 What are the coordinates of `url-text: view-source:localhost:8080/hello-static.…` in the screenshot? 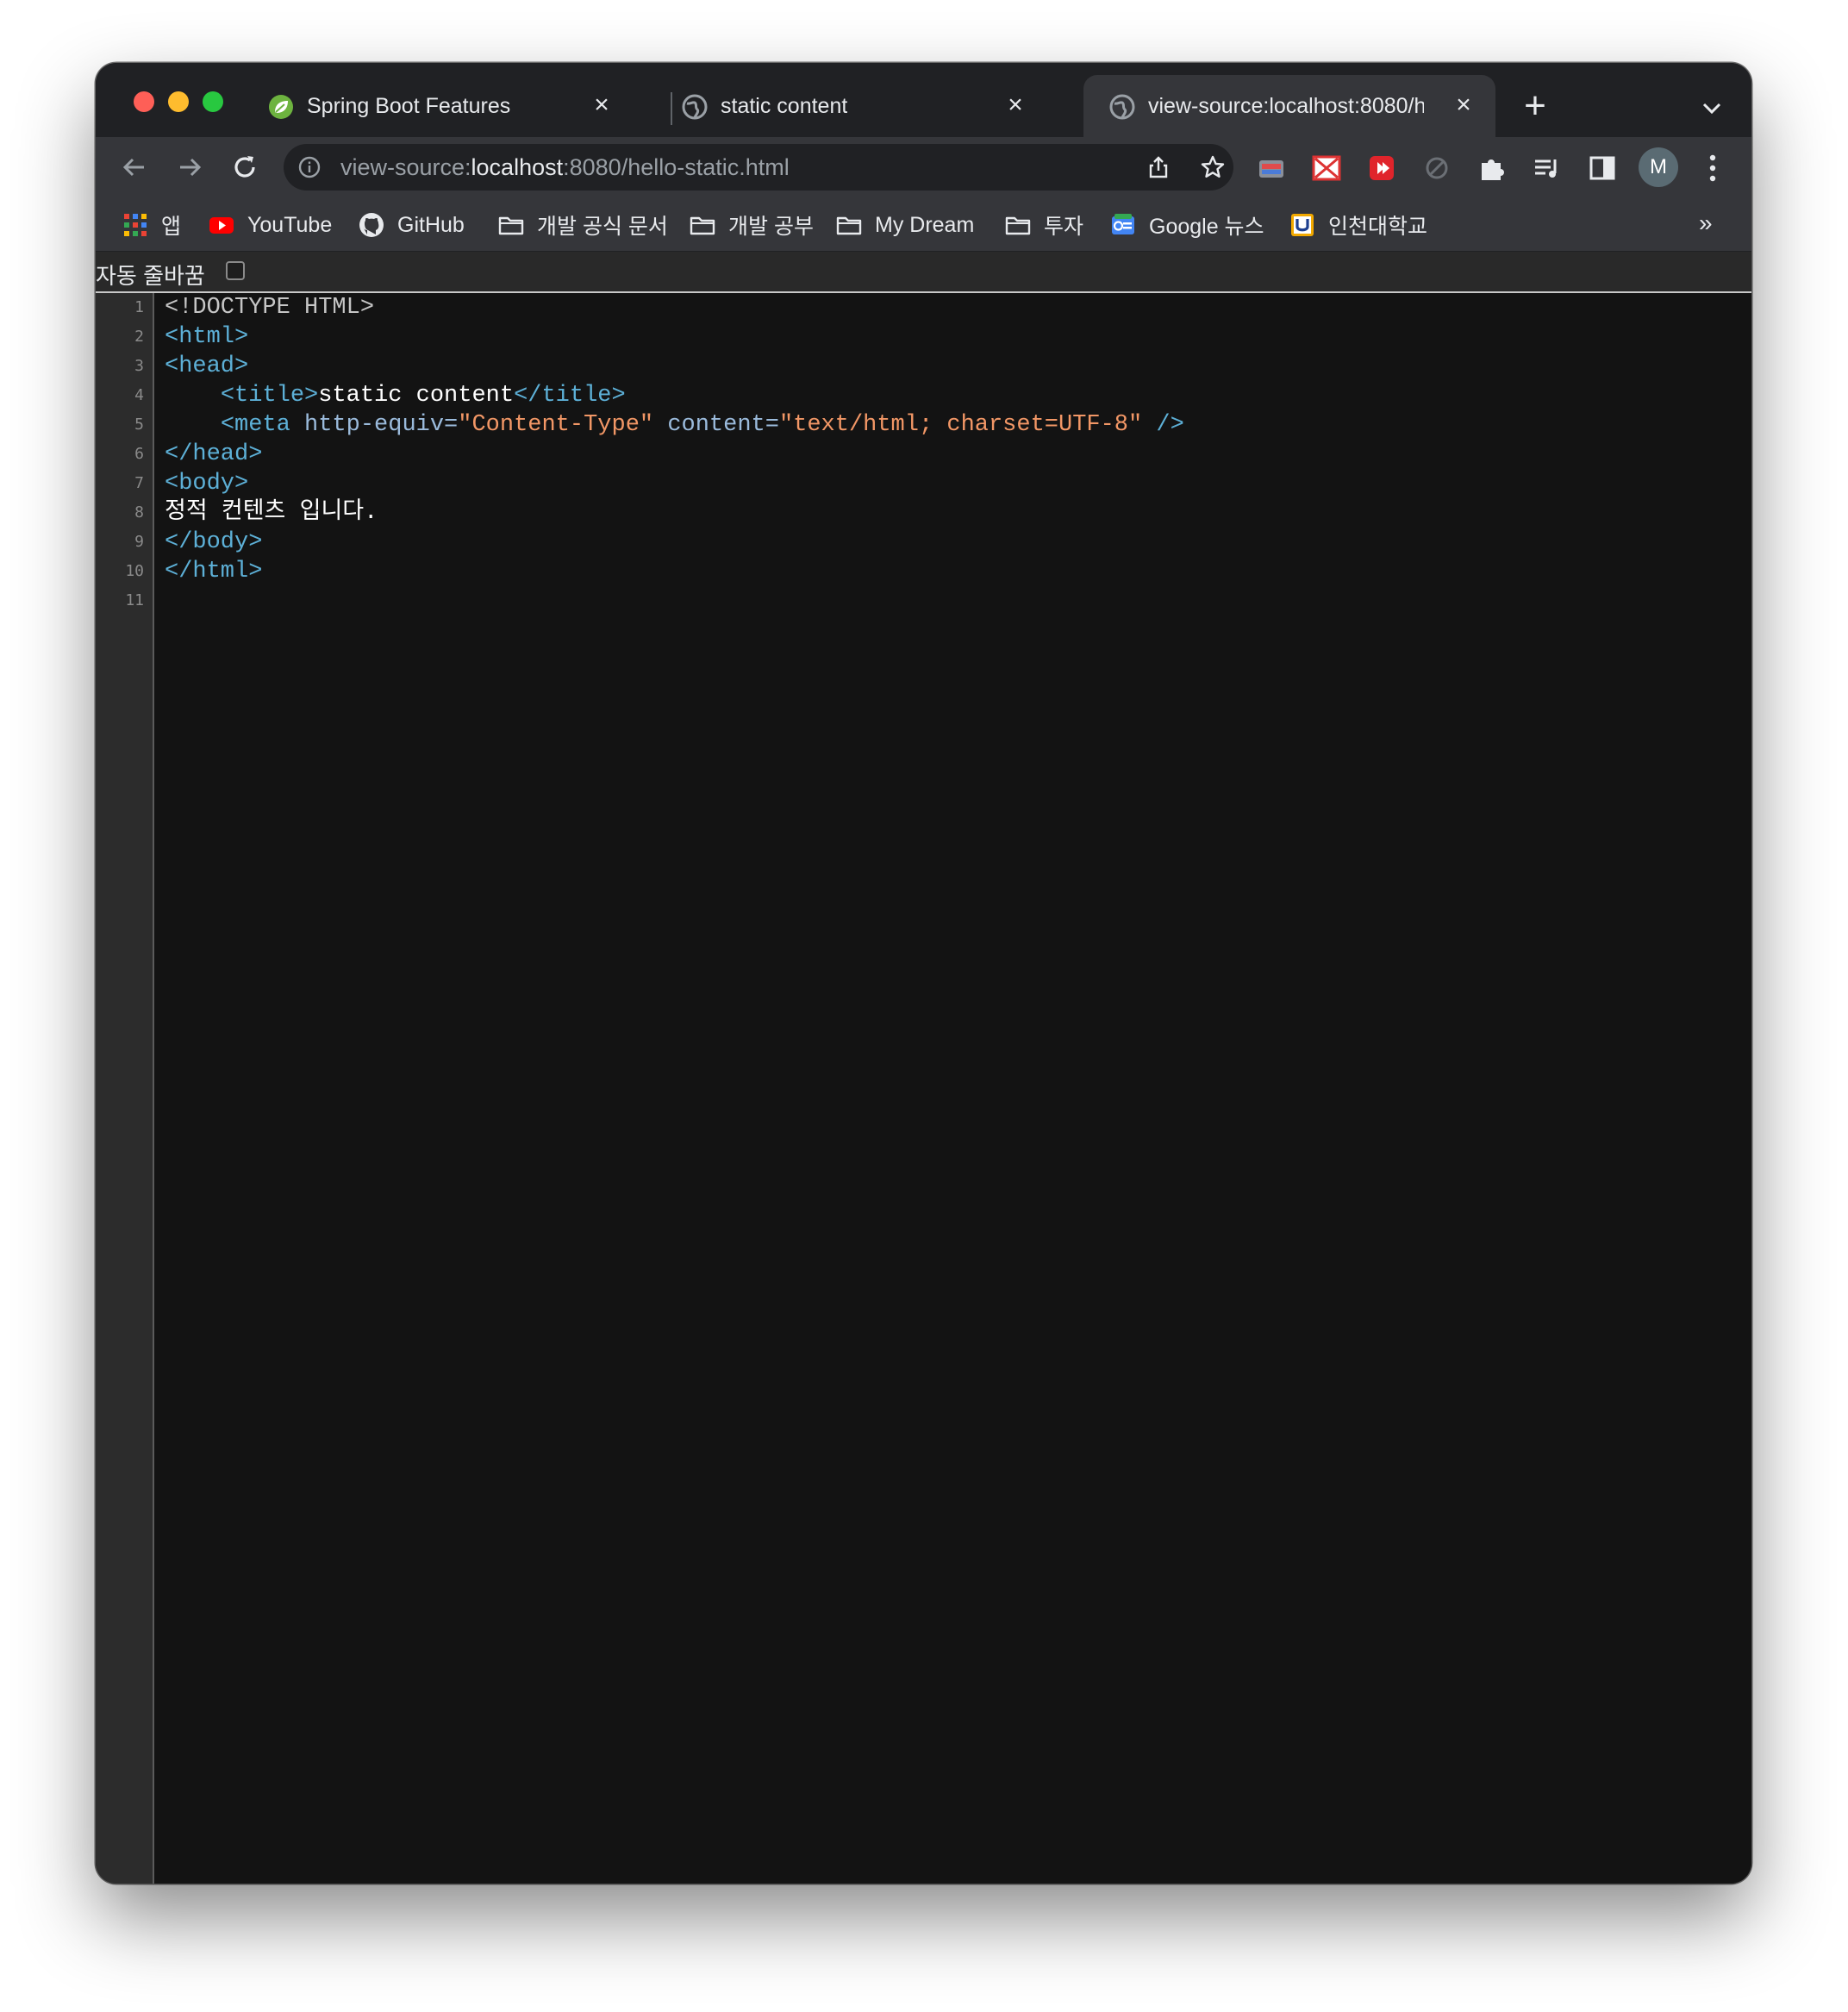 It's located at (565, 167).